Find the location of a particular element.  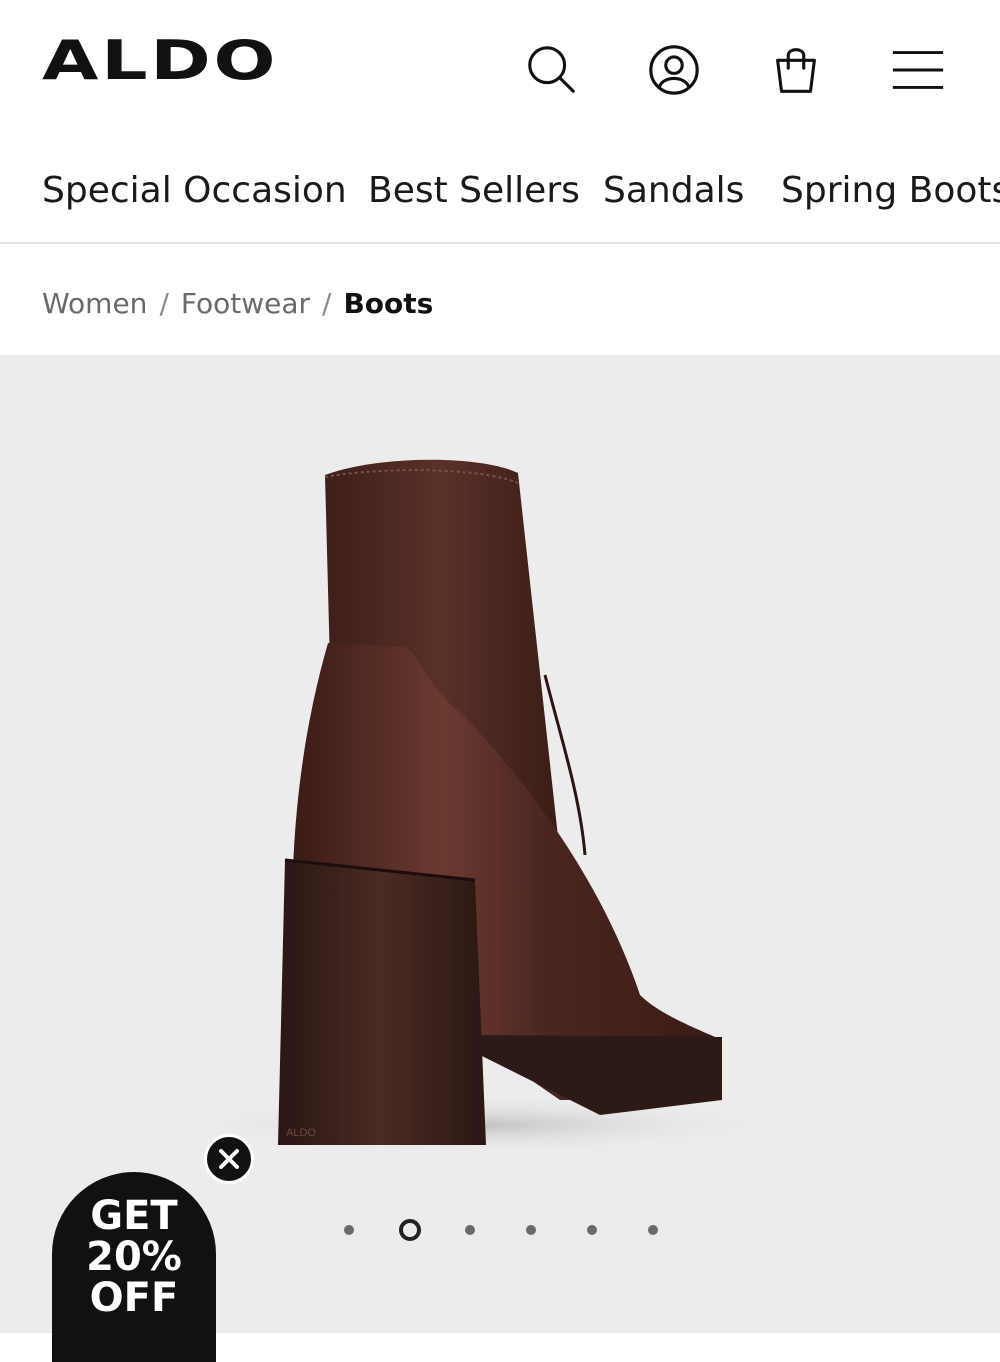

promo-line-off: OFF is located at coordinates (134, 1298).